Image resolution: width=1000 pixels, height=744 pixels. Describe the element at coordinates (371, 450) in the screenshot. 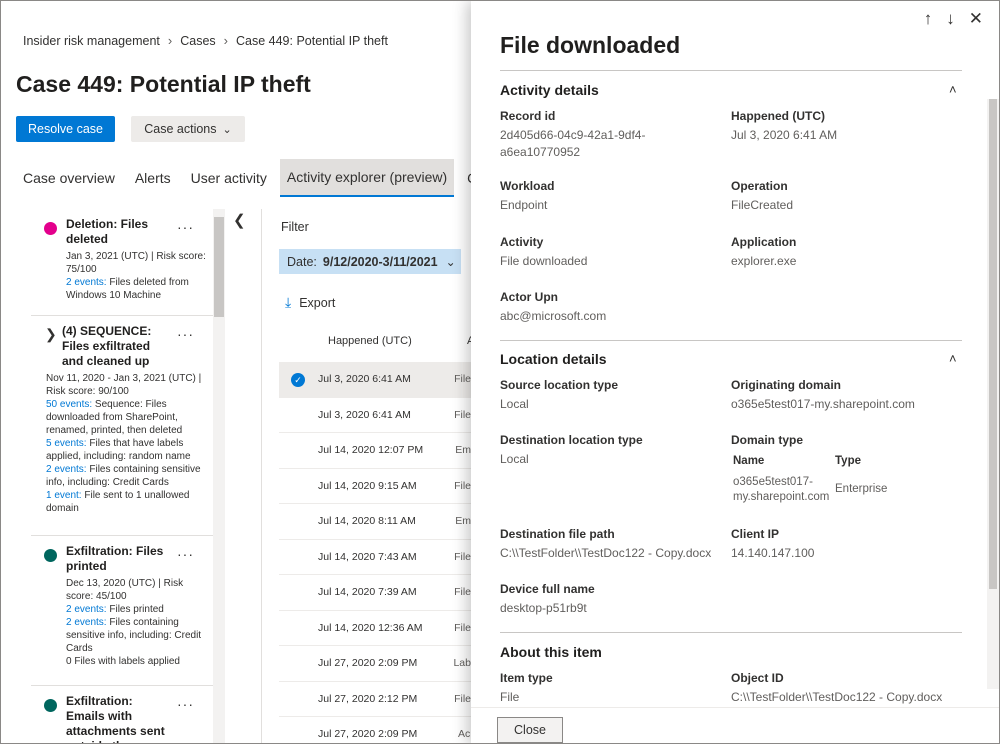

I see `row-date: Jul 14, 2020 12:07 PM` at that location.